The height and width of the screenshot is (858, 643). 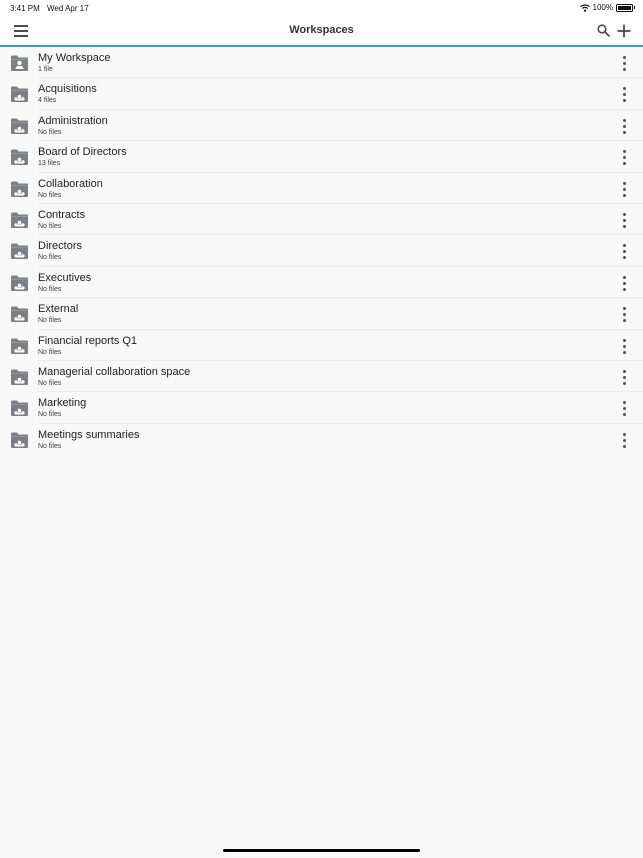 I want to click on wifi-icon, so click(x=584, y=7).